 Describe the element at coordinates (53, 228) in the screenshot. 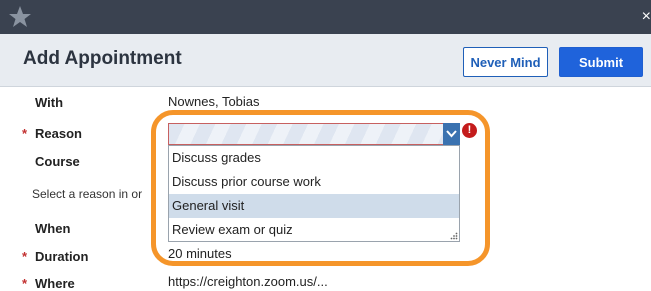

I see `when-label: When` at that location.